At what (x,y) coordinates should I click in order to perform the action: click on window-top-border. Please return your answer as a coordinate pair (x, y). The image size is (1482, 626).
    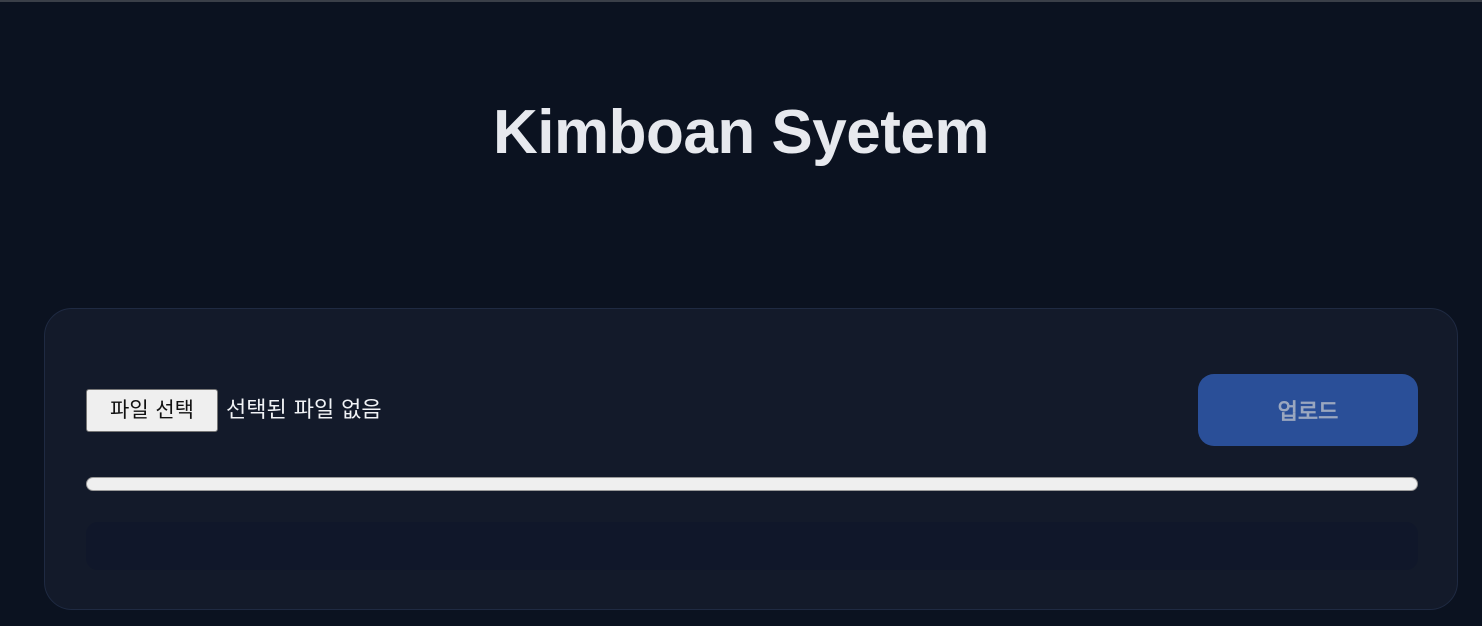
    Looking at the image, I should click on (741, 1).